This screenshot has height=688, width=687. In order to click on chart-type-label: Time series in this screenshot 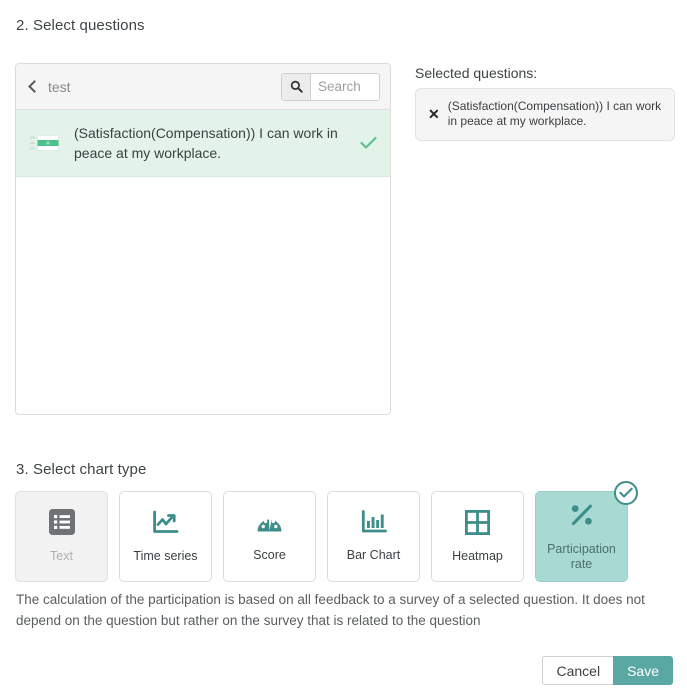, I will do `click(165, 555)`.